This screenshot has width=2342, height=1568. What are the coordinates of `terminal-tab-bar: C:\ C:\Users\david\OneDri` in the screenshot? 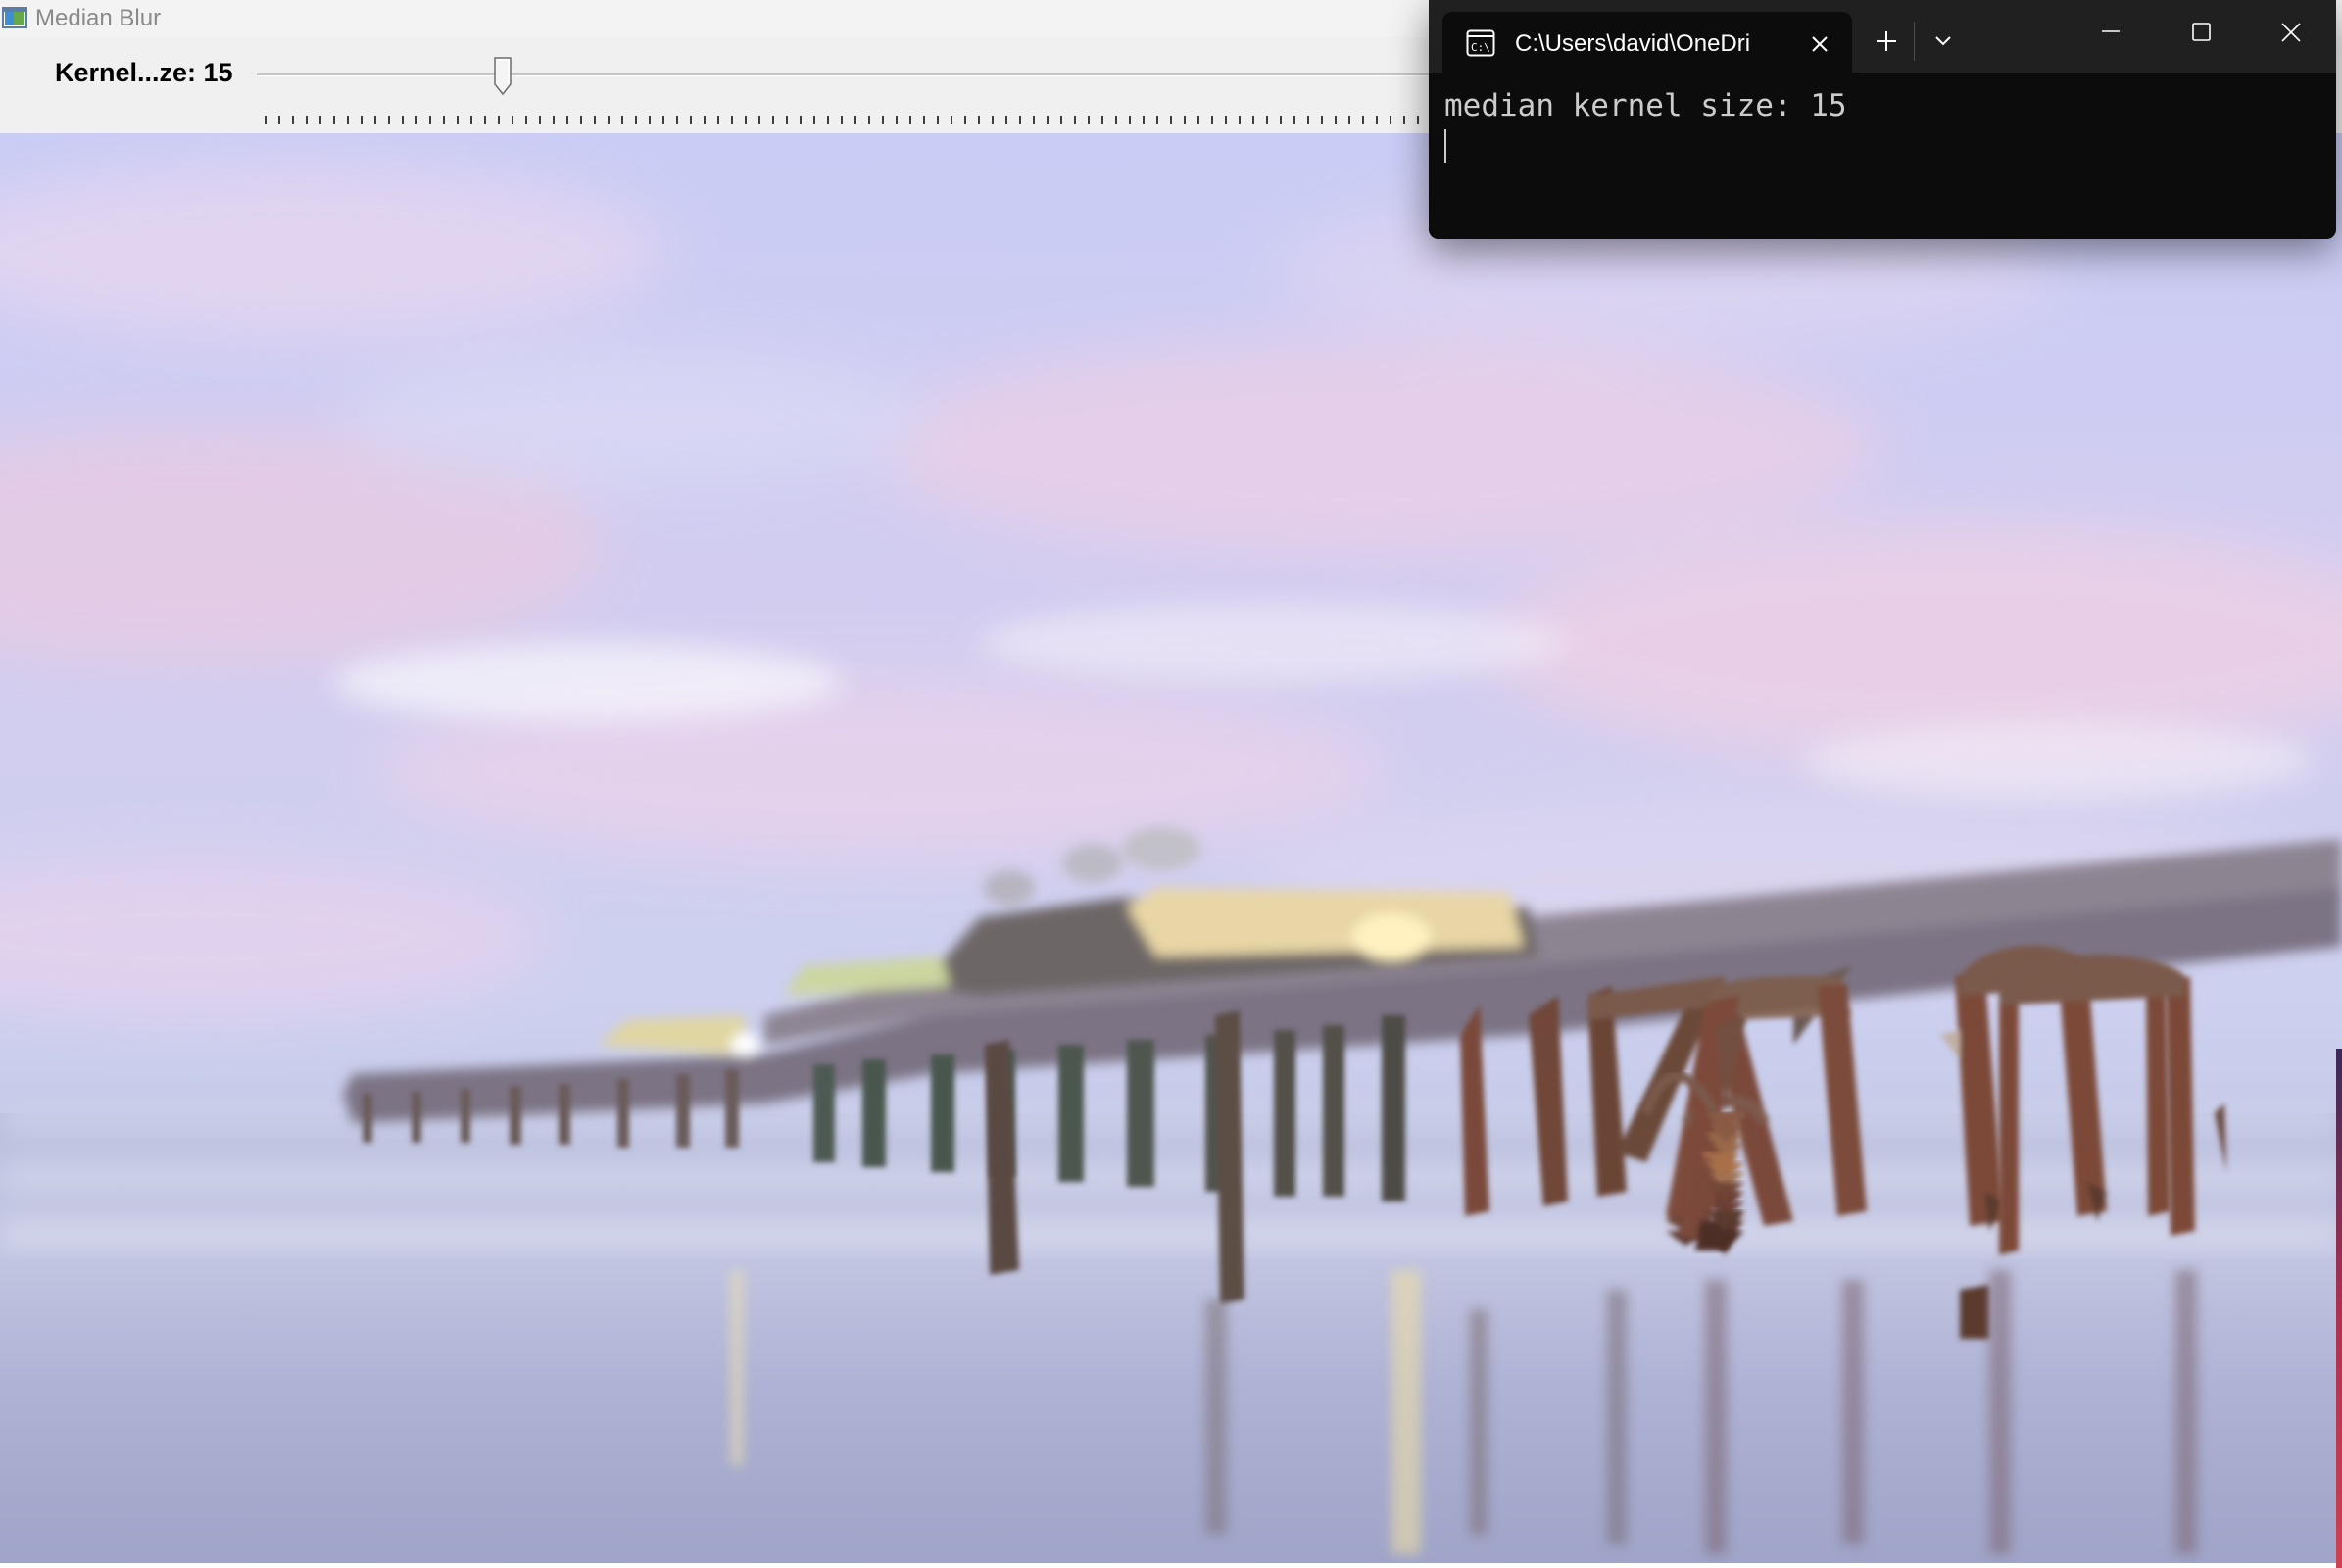 It's located at (1883, 36).